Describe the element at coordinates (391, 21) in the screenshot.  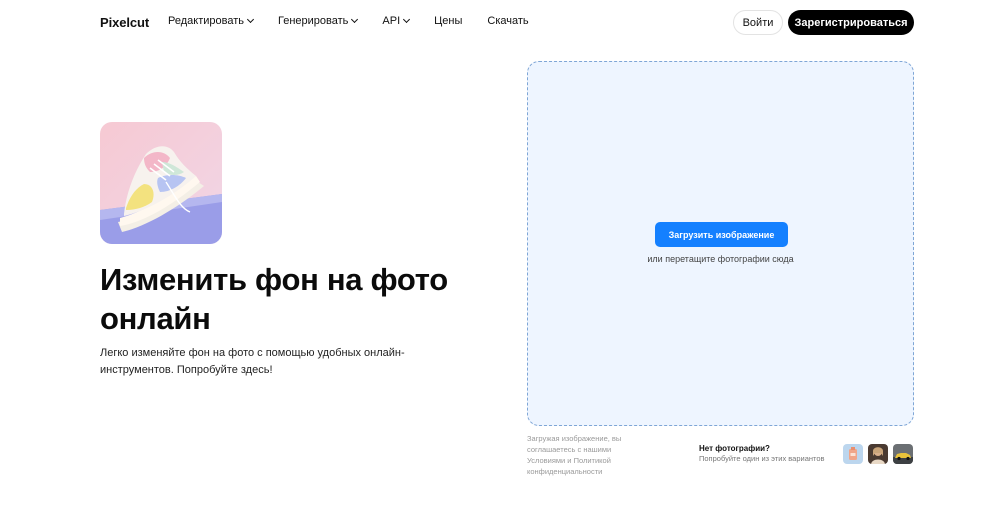
I see `nav-api-label: API` at that location.